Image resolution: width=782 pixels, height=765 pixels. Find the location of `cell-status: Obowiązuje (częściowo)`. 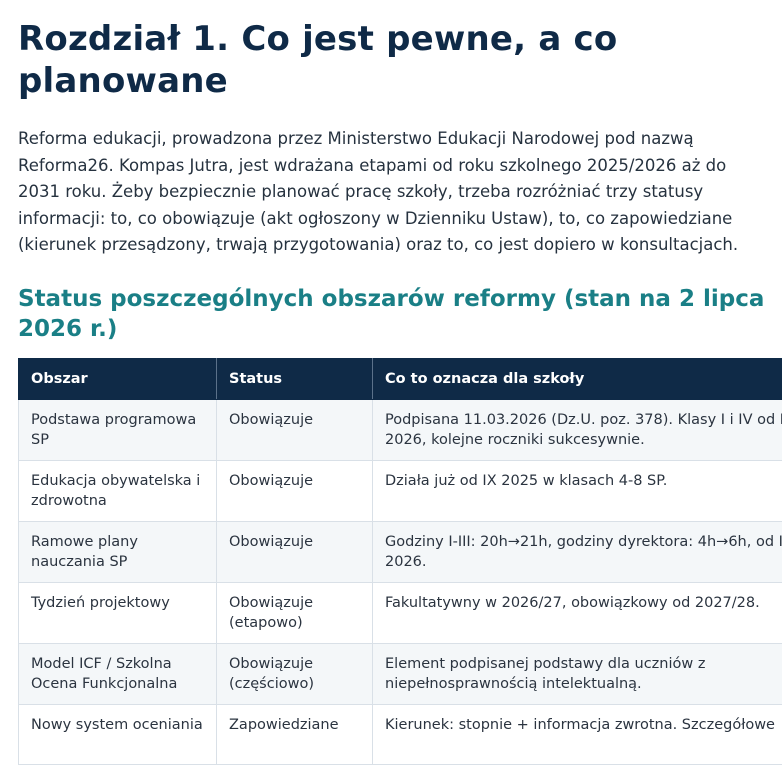

cell-status: Obowiązuje (częściowo) is located at coordinates (295, 673).